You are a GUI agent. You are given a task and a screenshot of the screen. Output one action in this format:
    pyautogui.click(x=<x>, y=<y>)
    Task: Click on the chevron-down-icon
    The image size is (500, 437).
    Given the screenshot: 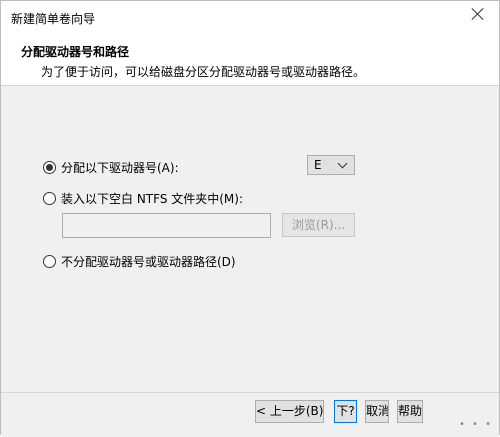 What is the action you would take?
    pyautogui.click(x=342, y=163)
    